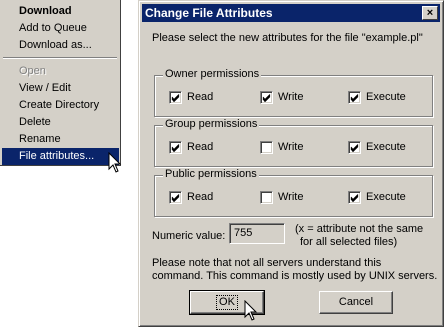 This screenshot has height=327, width=444. What do you see at coordinates (32, 71) in the screenshot?
I see `menu-item-open: Open` at bounding box center [32, 71].